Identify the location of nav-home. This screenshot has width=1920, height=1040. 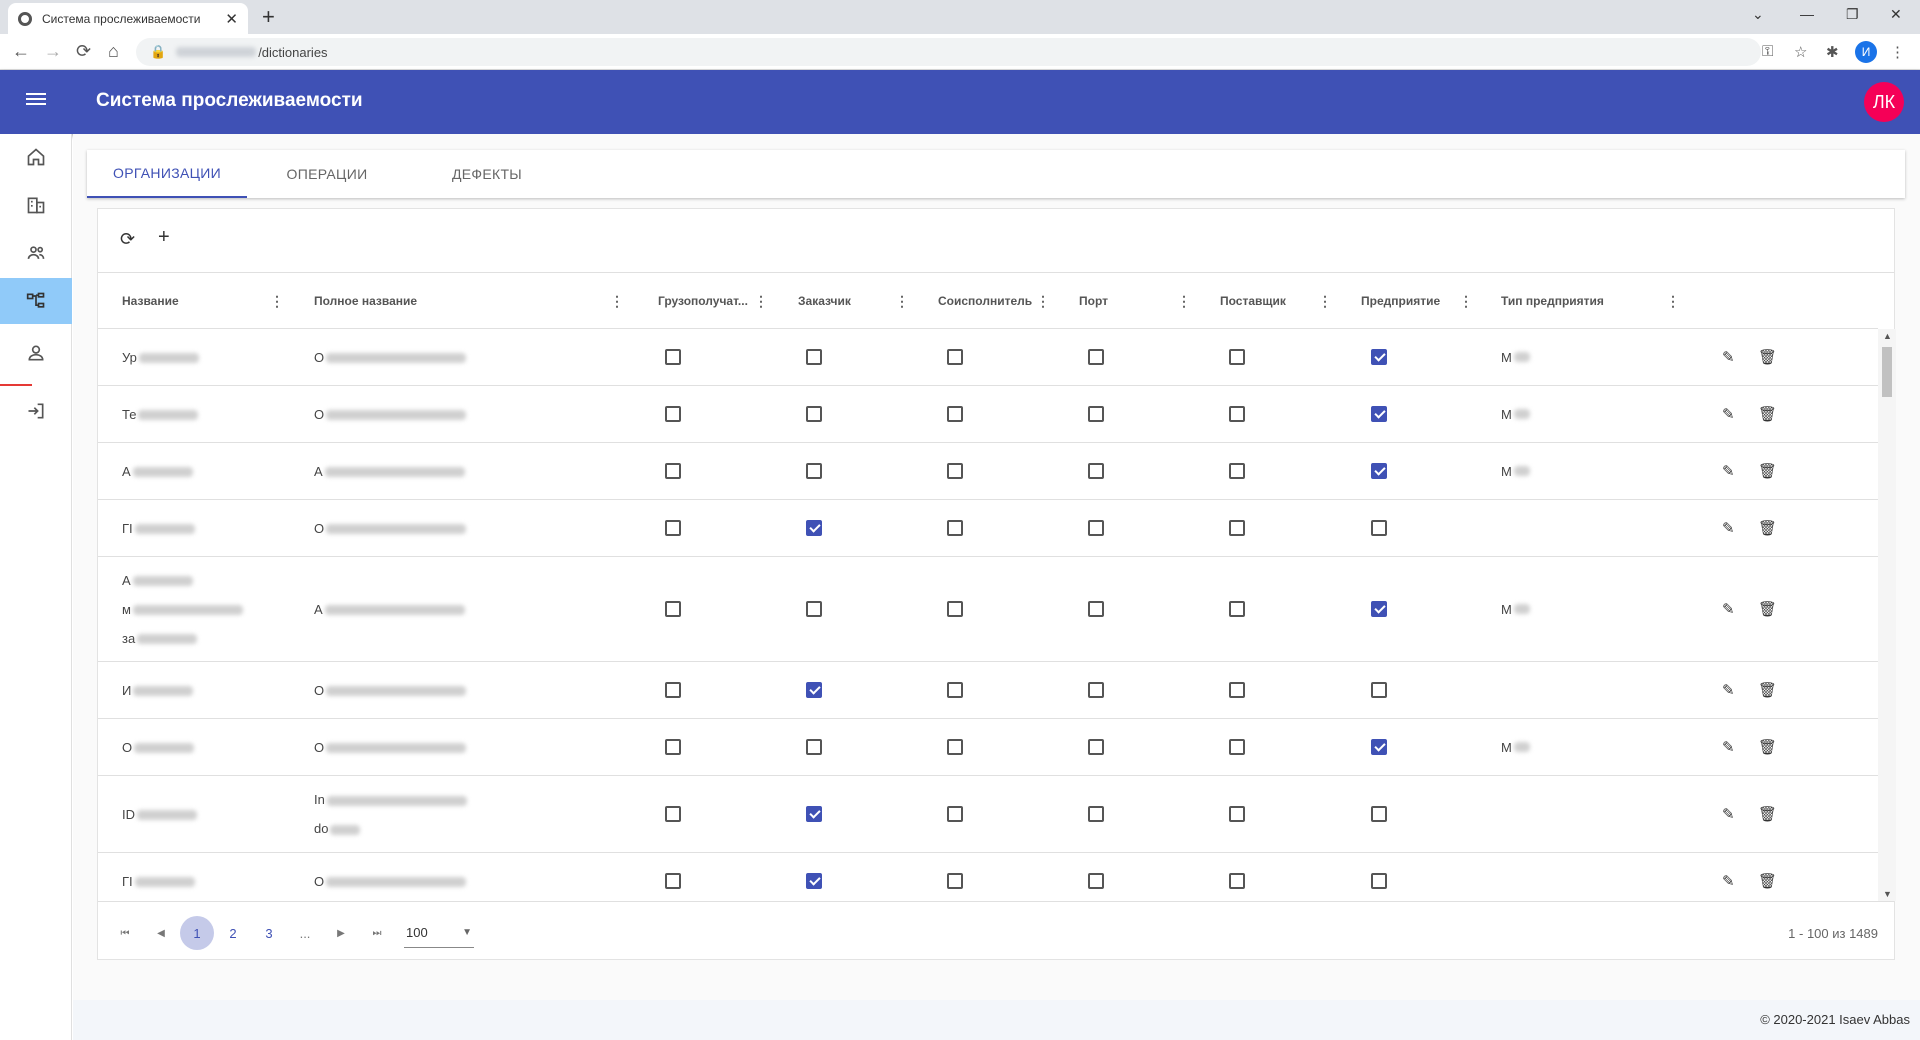
(36, 157).